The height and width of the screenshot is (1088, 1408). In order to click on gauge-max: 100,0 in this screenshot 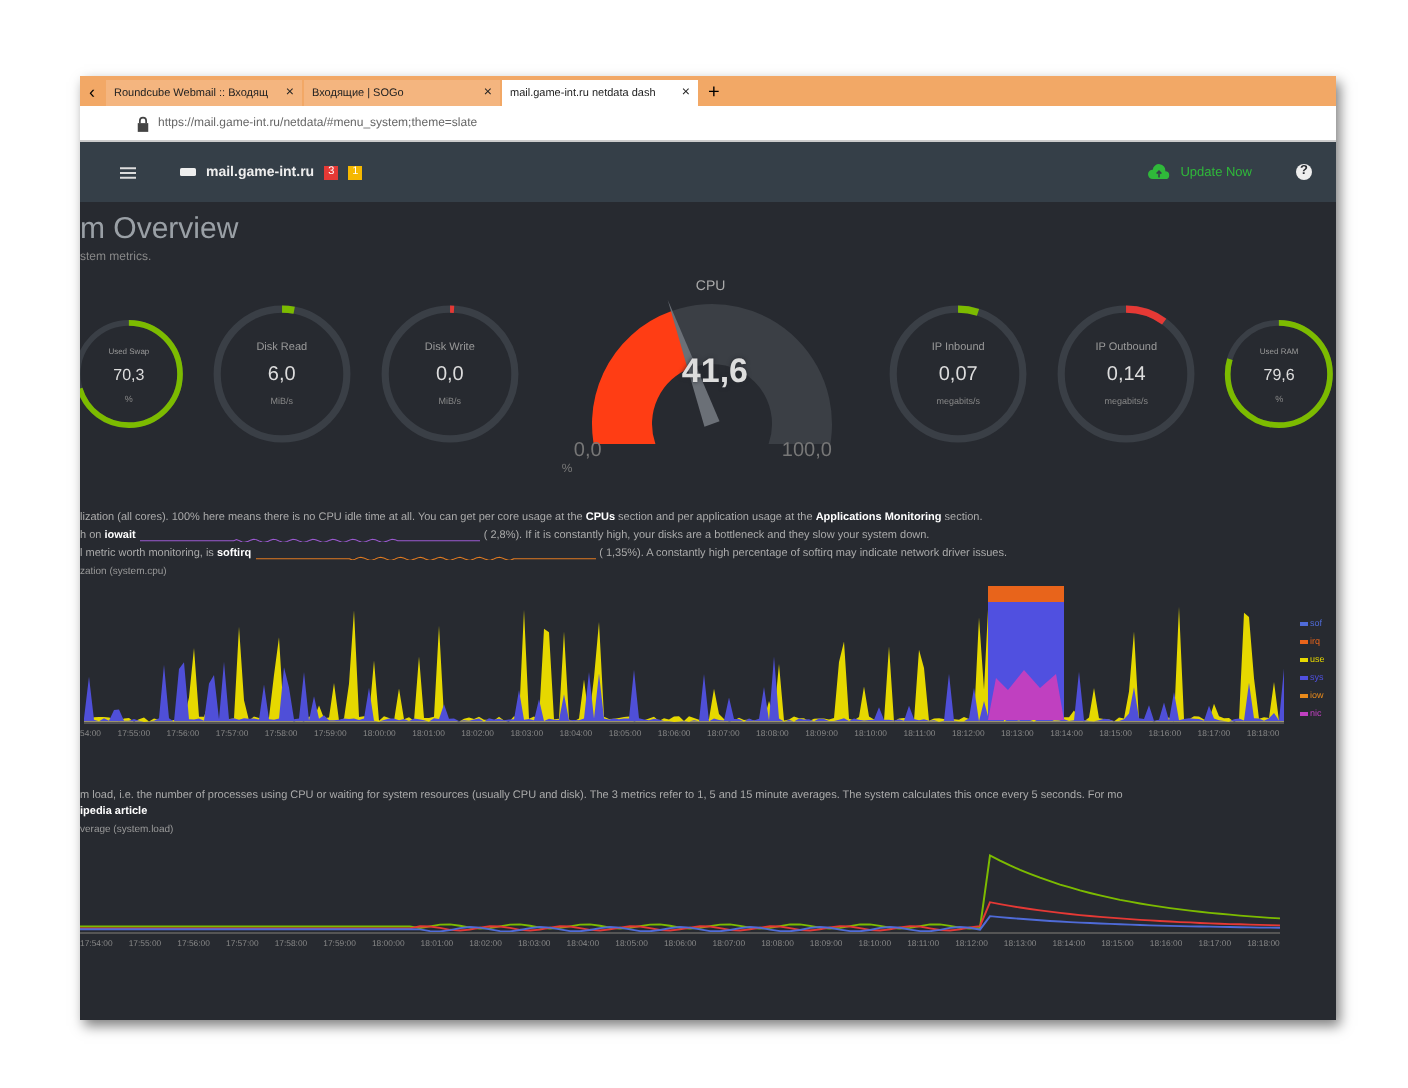, I will do `click(806, 451)`.